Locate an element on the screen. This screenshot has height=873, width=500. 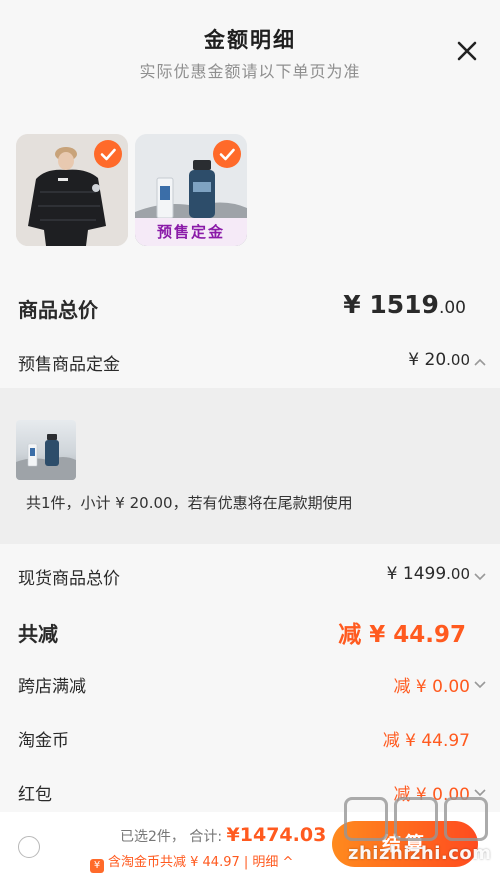
coin-discount-detail-link: ¥ 含淘金币共减 ¥ 44.97 | 明细 ^ is located at coordinates (191, 862).